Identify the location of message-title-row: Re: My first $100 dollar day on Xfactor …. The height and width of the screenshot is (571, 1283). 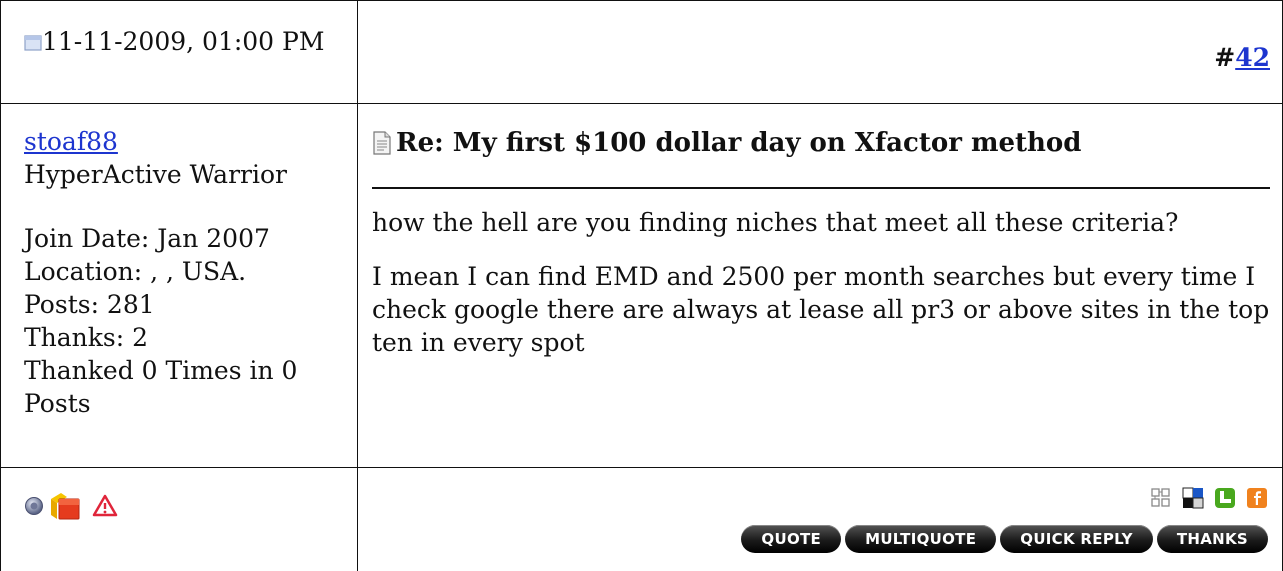
(827, 143).